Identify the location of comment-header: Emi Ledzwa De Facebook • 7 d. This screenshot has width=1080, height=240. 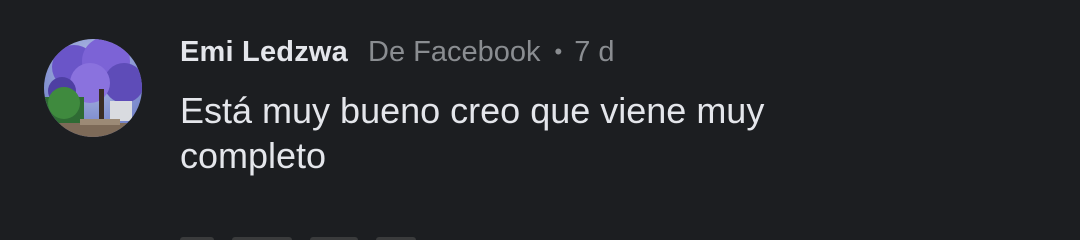
(397, 52).